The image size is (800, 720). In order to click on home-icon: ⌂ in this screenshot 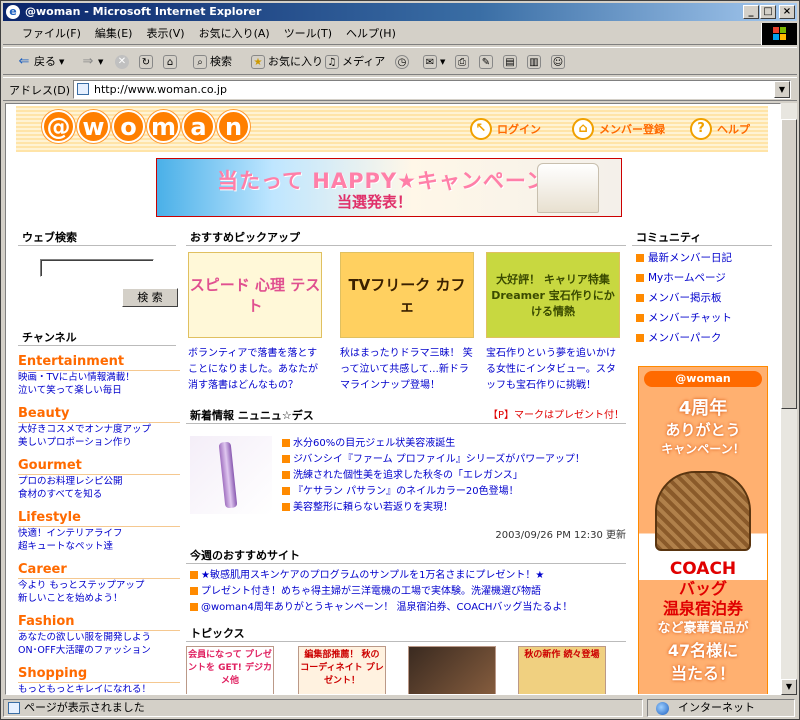, I will do `click(170, 62)`.